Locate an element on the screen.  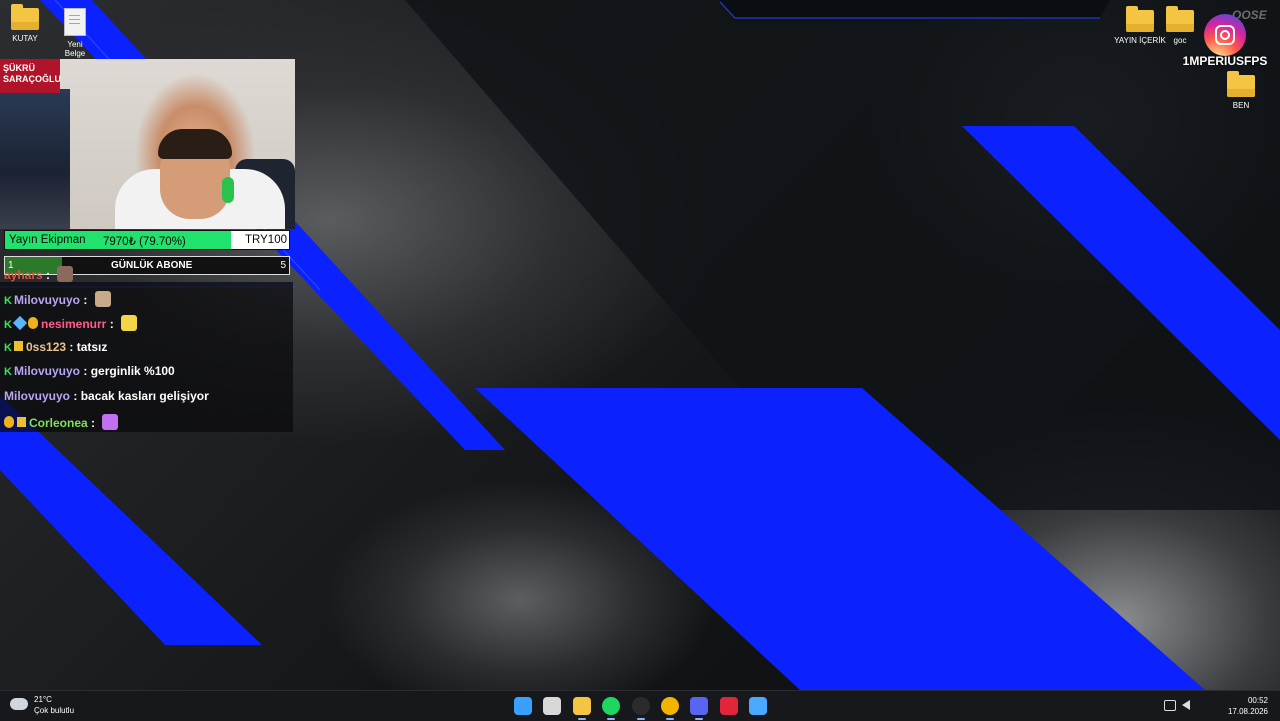
chat-text: tatsız is located at coordinates (92, 346).